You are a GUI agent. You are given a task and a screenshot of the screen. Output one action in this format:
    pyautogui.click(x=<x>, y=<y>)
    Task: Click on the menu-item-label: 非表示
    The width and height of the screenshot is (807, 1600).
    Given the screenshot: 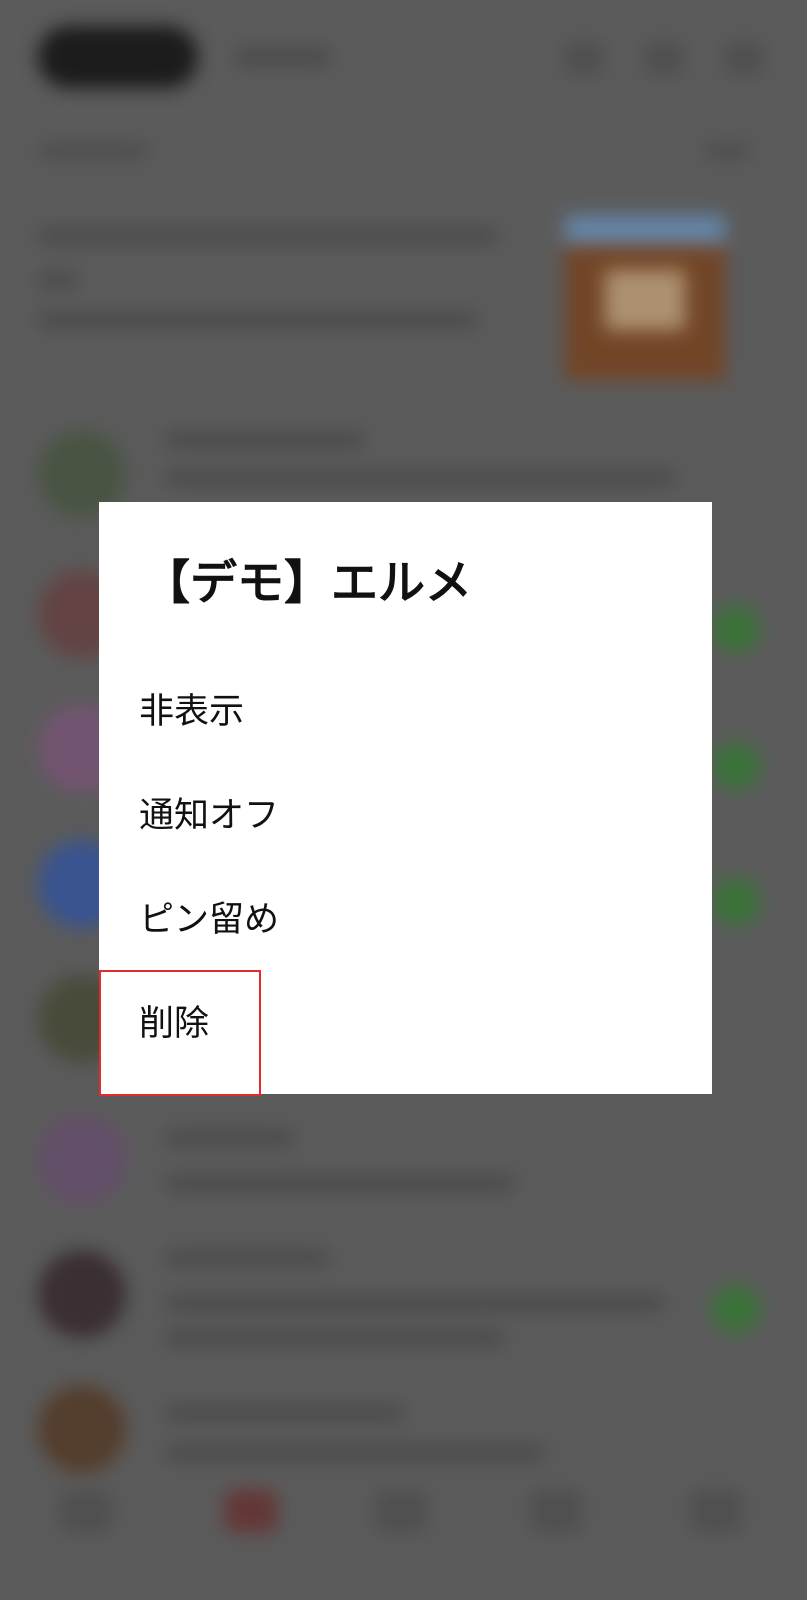 What is the action you would take?
    pyautogui.click(x=192, y=712)
    